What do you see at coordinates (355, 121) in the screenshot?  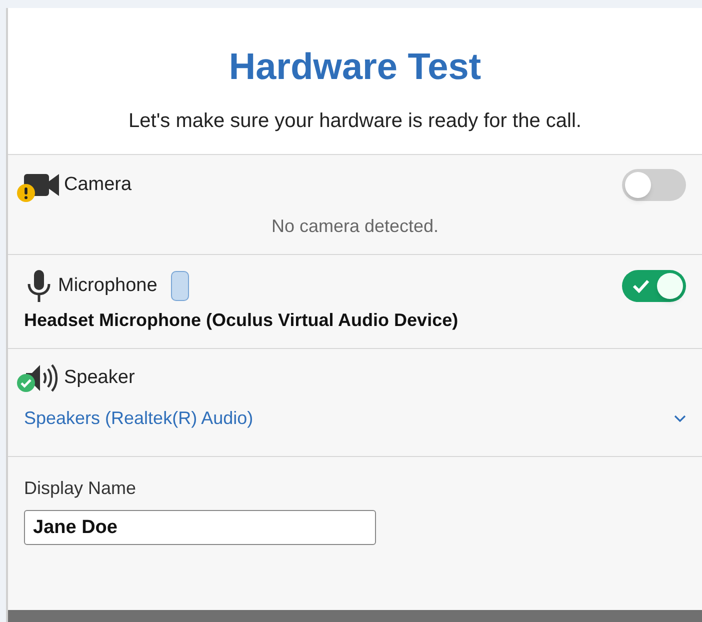 I see `subtitle: Let's make sure your hardware is ready for the call.` at bounding box center [355, 121].